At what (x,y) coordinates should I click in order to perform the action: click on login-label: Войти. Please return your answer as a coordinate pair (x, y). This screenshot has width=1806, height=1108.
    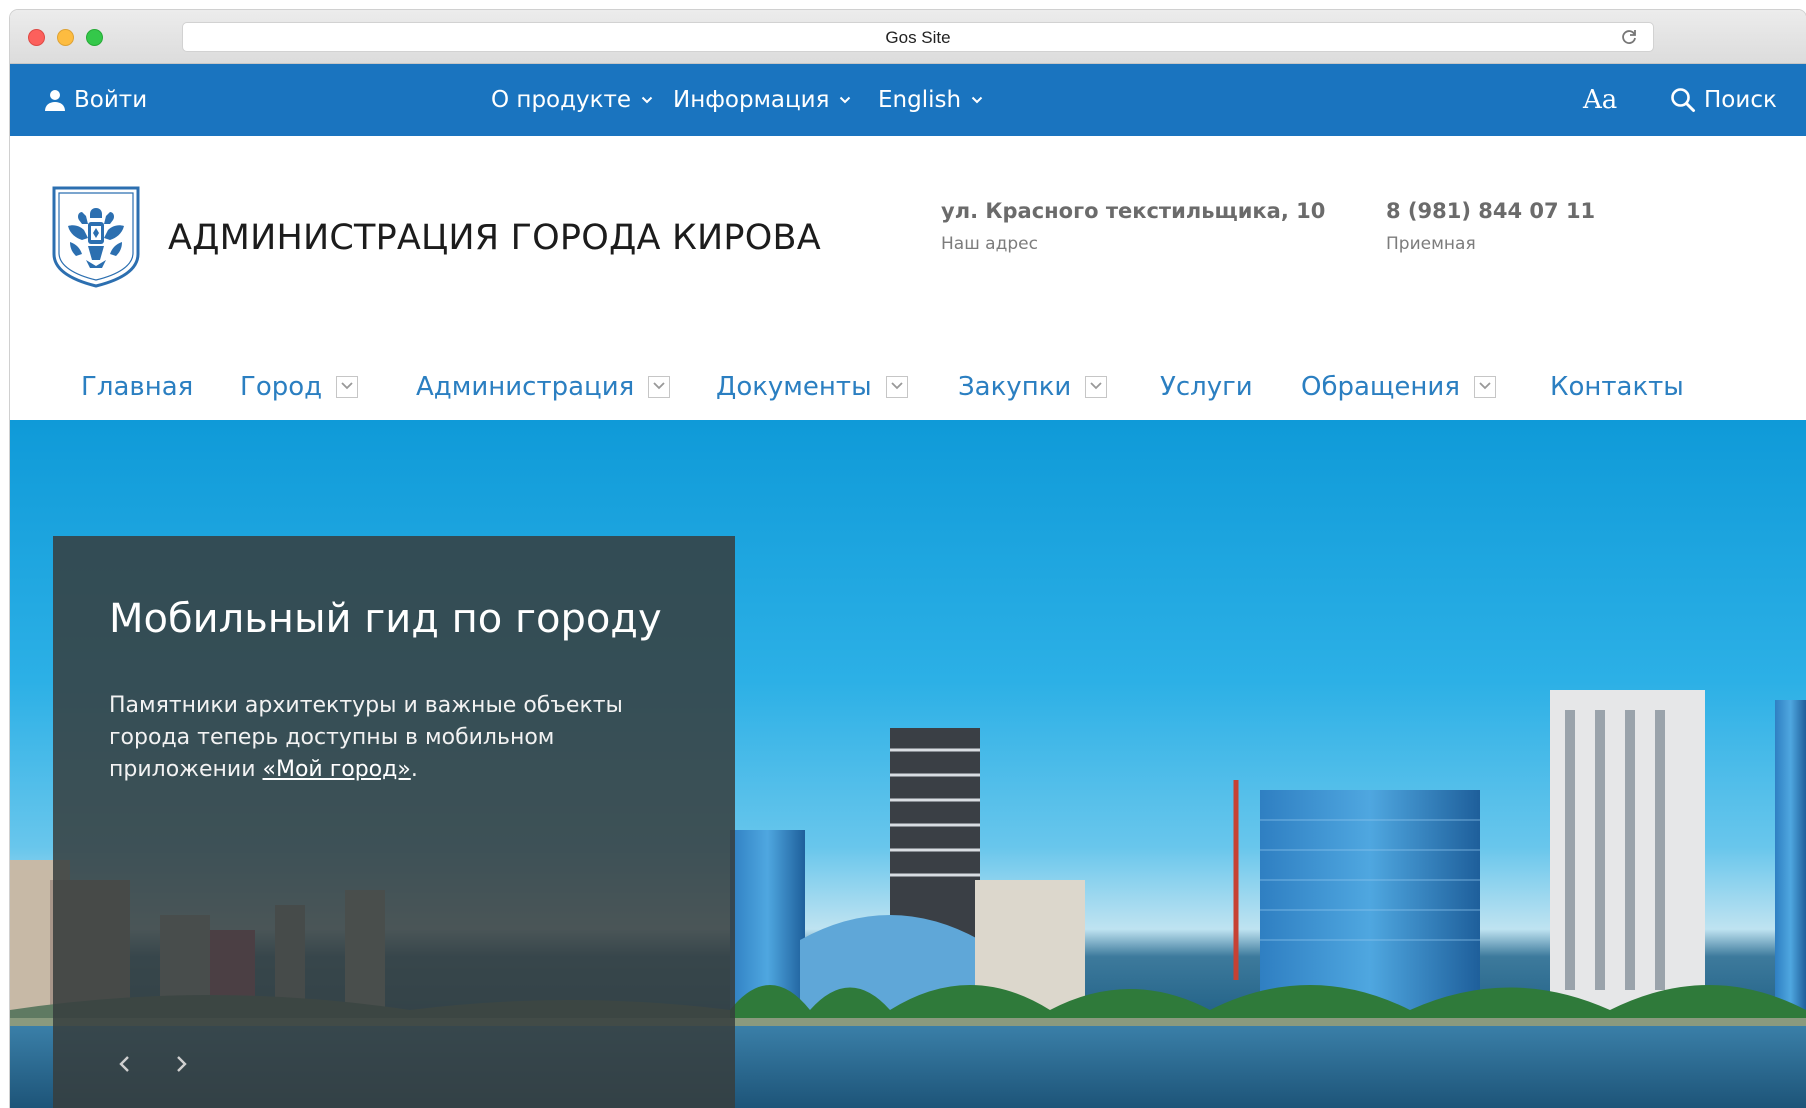
    Looking at the image, I should click on (111, 100).